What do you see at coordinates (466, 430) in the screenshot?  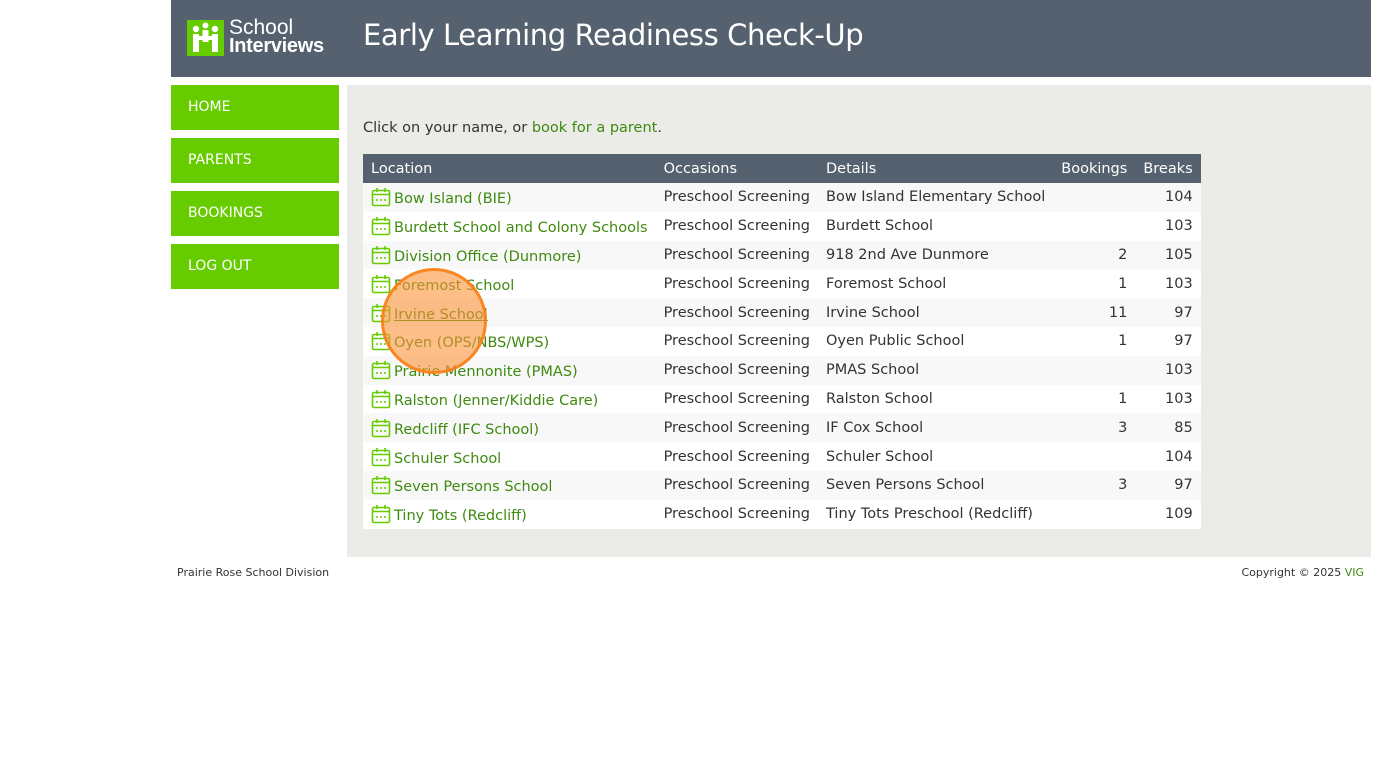 I see `location-link: Redcliff (IFC School)` at bounding box center [466, 430].